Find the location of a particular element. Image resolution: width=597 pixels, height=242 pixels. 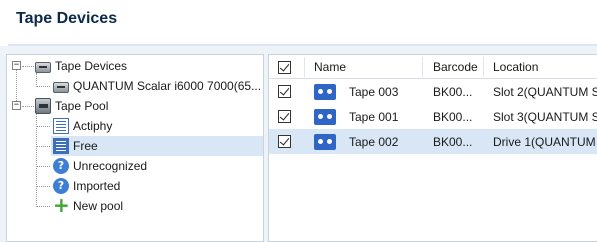

tree-item-tape-devices: Tape Devices is located at coordinates (81, 66).